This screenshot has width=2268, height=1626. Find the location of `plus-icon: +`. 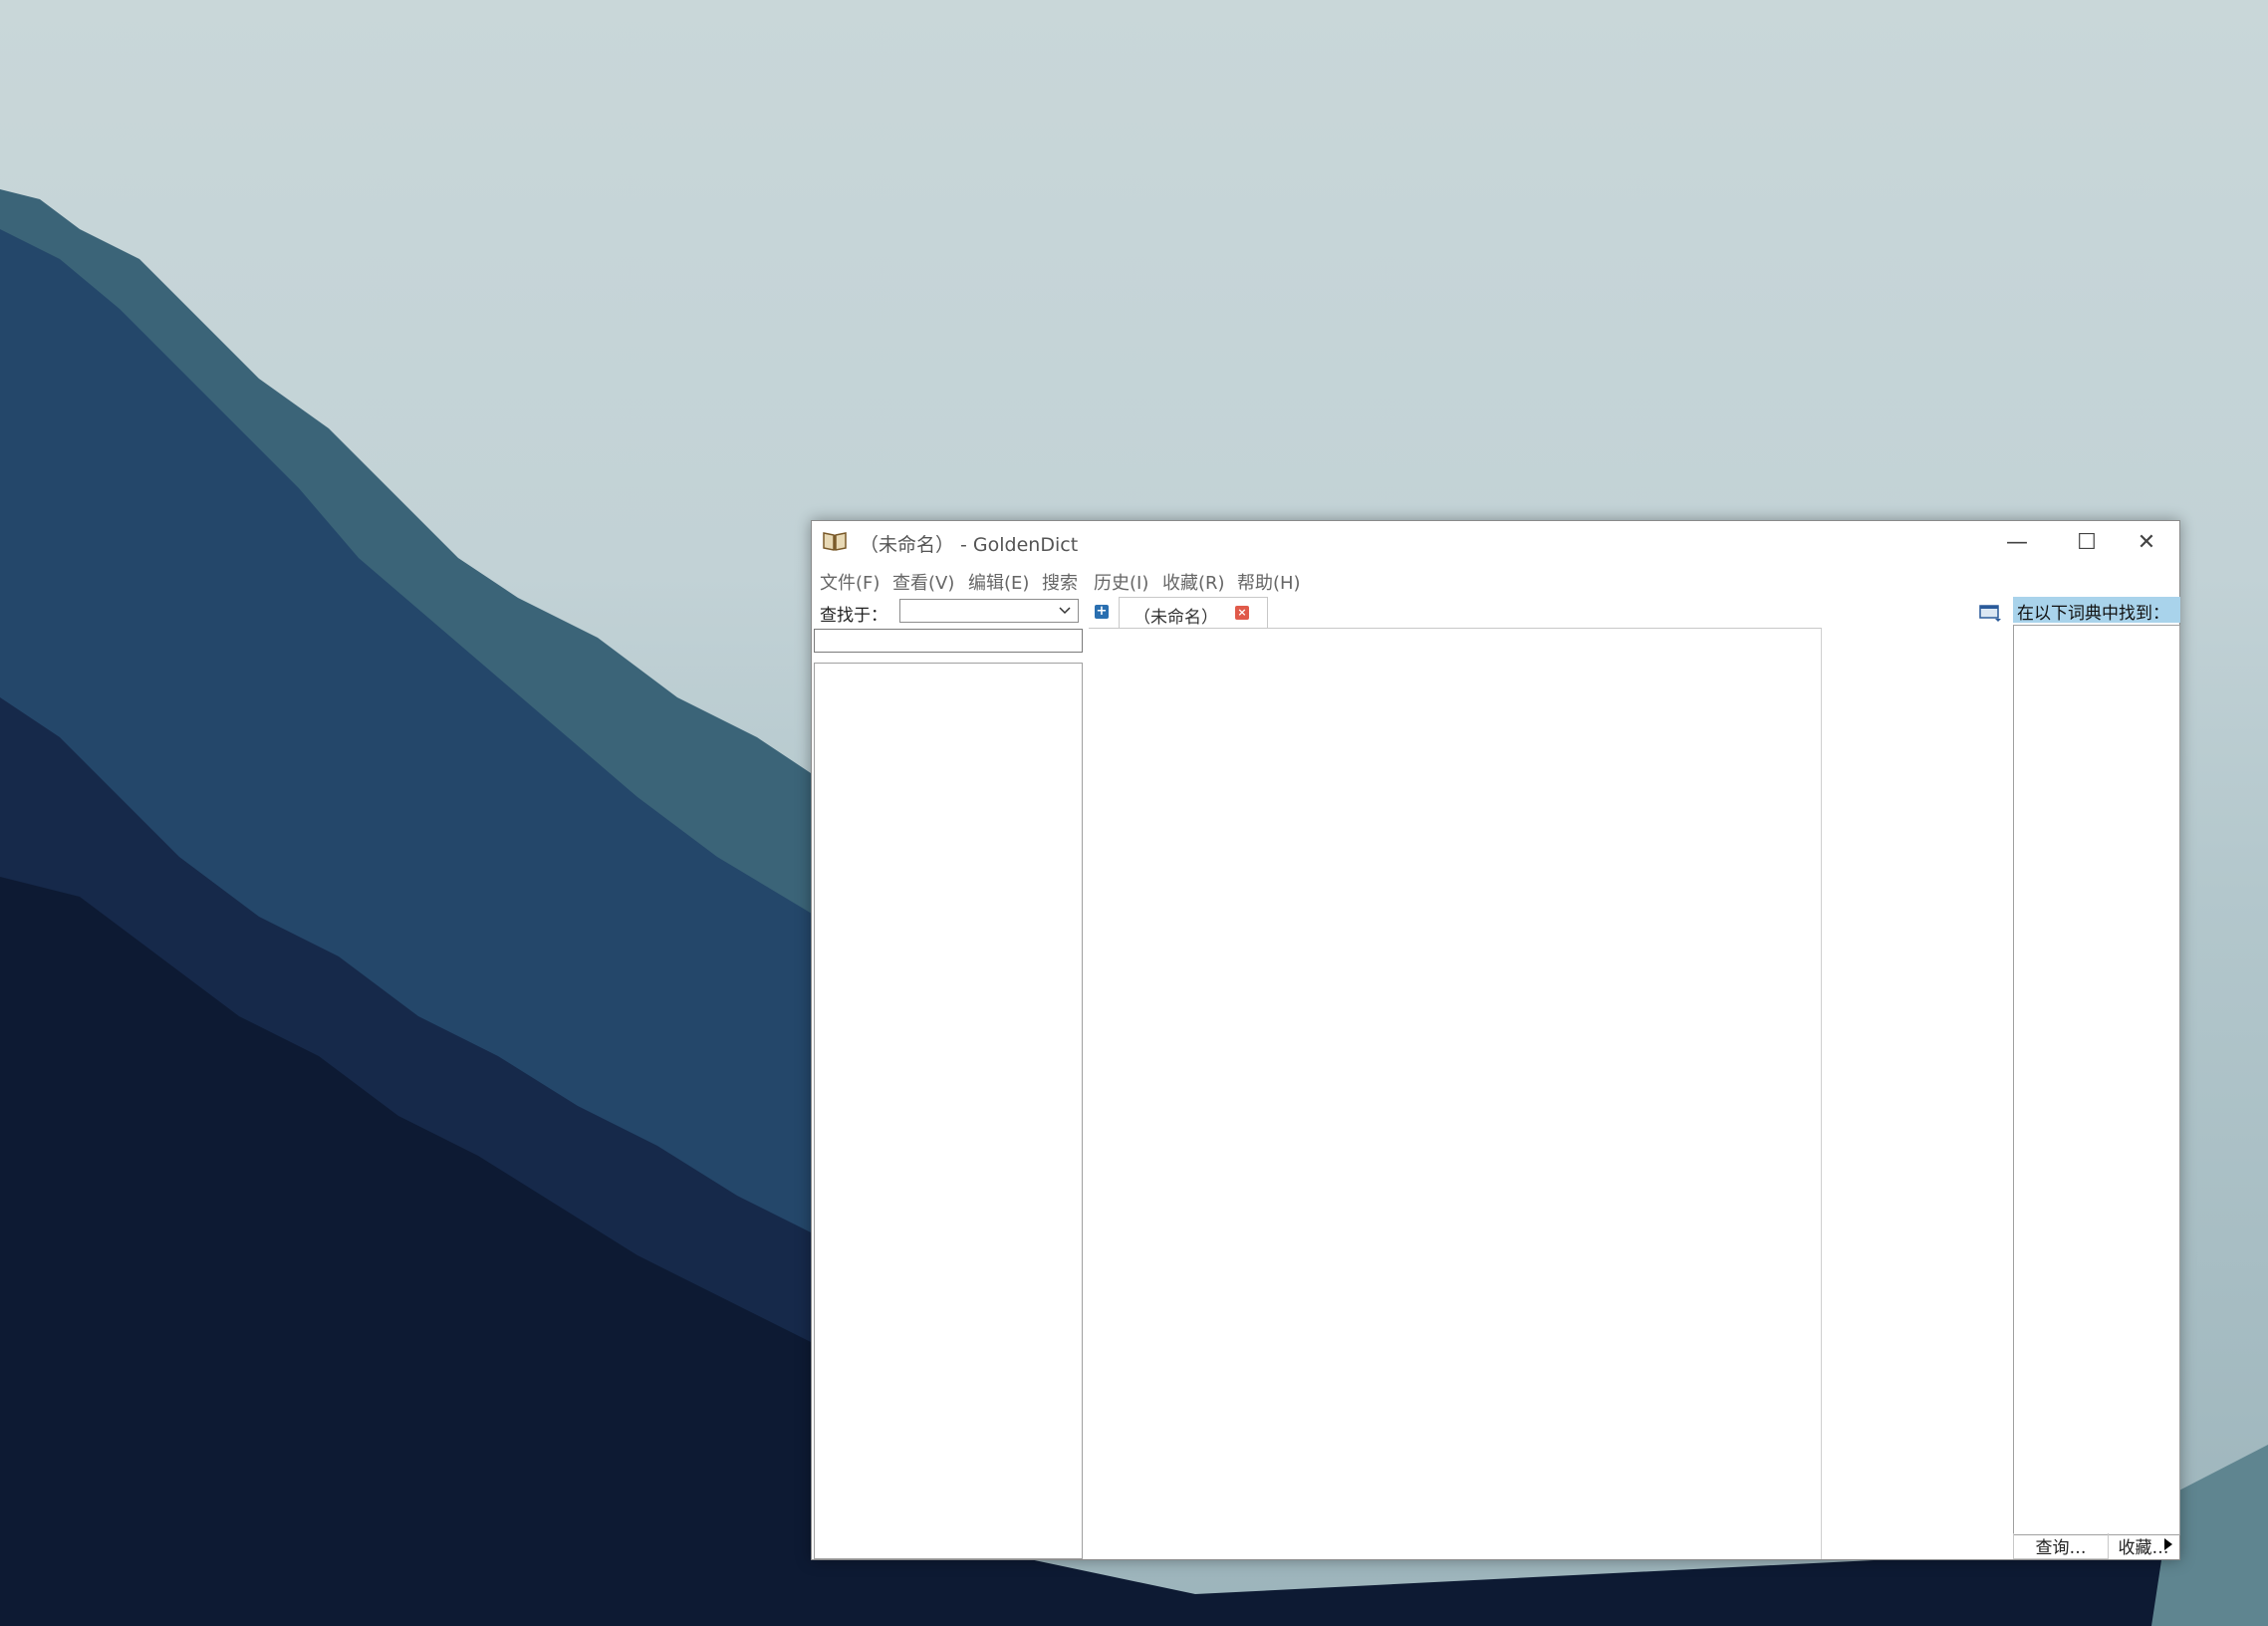

plus-icon: + is located at coordinates (1102, 611).